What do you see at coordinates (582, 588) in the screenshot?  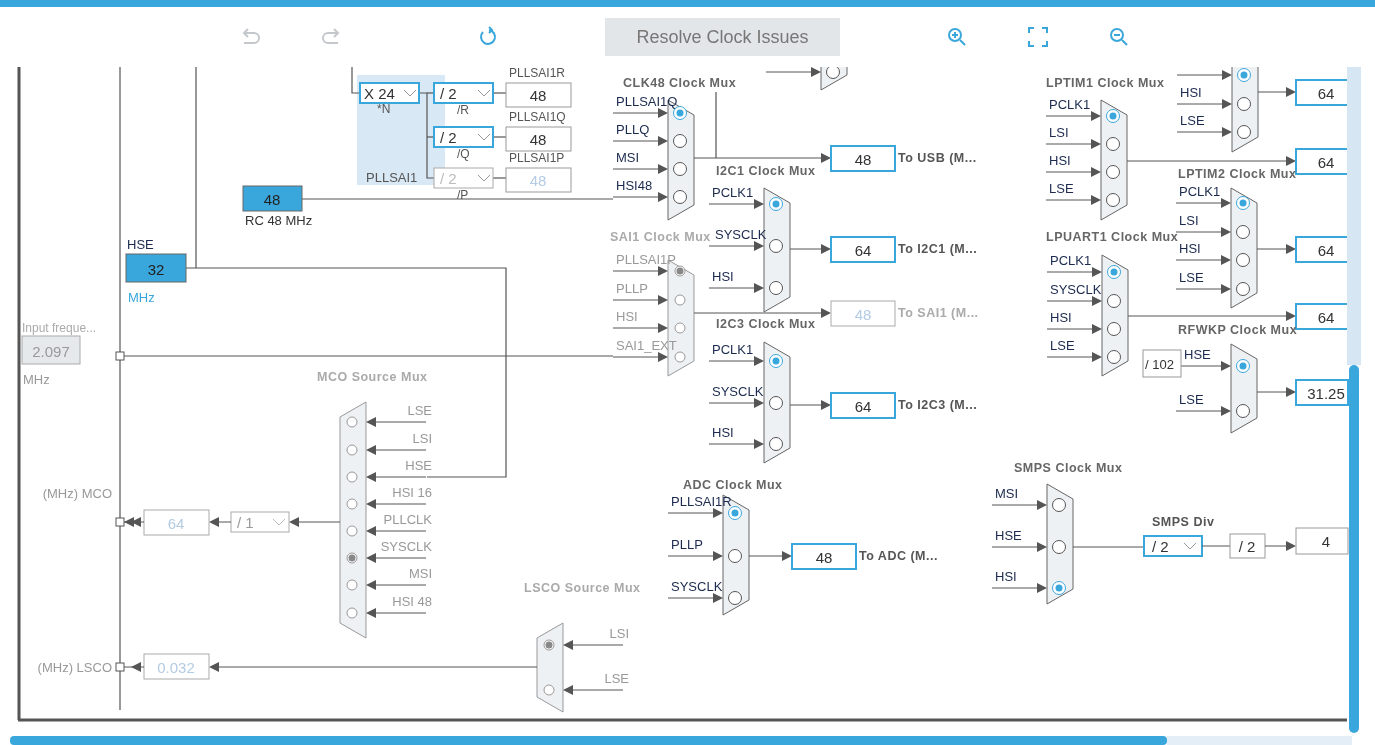 I see `mux-title: LSCO Source Mux` at bounding box center [582, 588].